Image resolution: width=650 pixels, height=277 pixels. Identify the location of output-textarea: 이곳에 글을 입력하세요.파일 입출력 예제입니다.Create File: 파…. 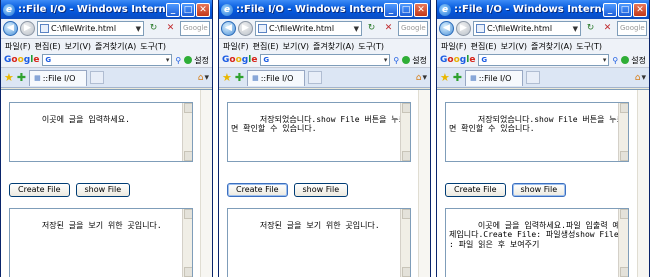
(537, 242).